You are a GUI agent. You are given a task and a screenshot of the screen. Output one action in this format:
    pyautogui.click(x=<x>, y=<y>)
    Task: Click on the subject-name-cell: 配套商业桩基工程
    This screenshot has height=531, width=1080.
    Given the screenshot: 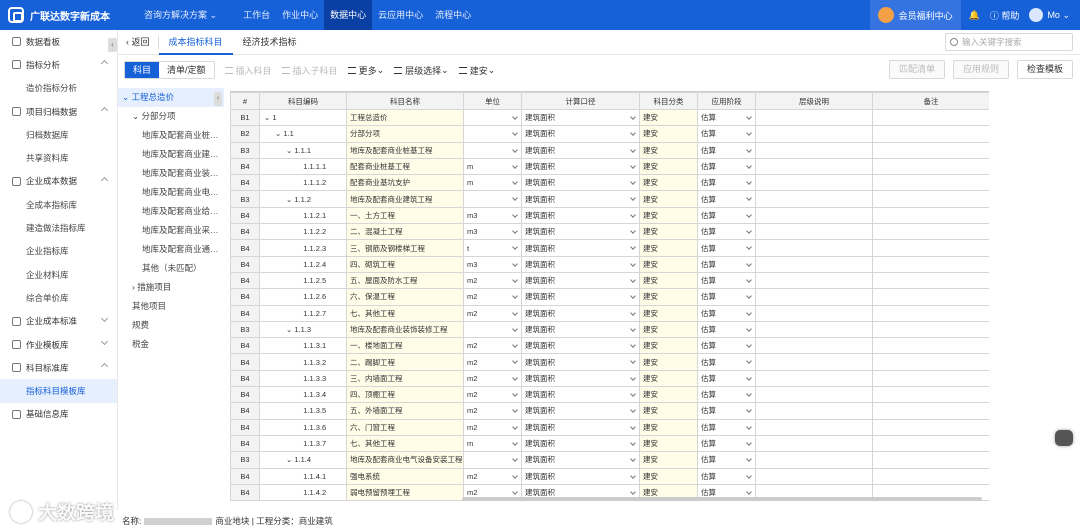 What is the action you would take?
    pyautogui.click(x=405, y=166)
    